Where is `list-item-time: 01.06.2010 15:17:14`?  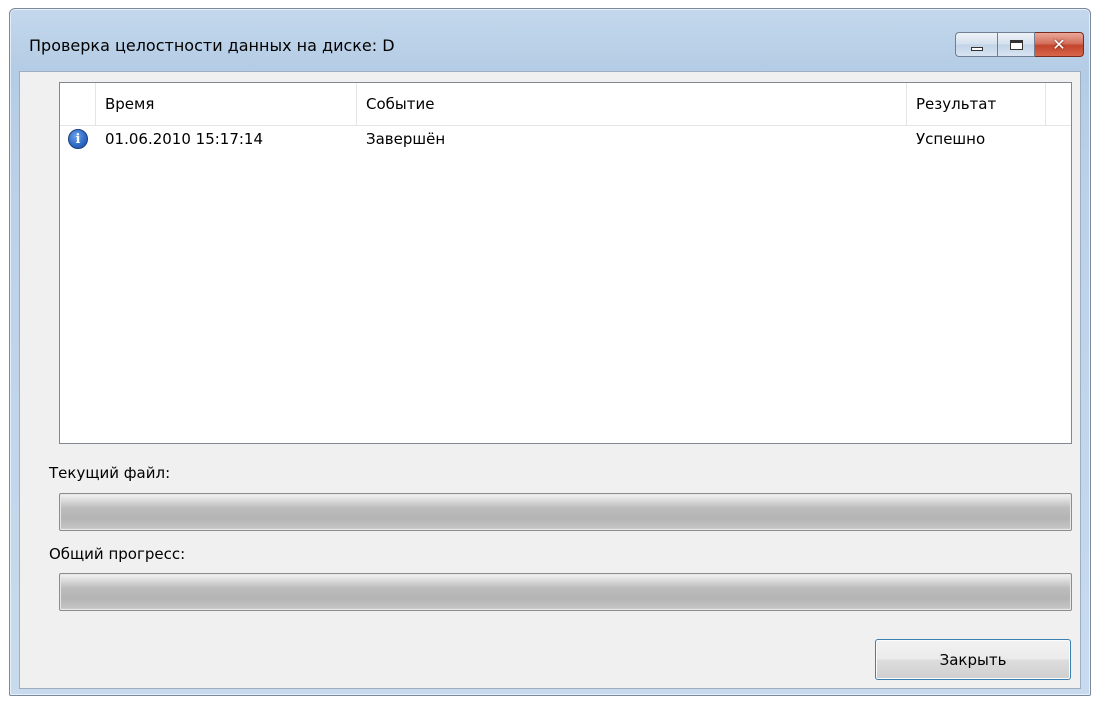
list-item-time: 01.06.2010 15:17:14 is located at coordinates (184, 139).